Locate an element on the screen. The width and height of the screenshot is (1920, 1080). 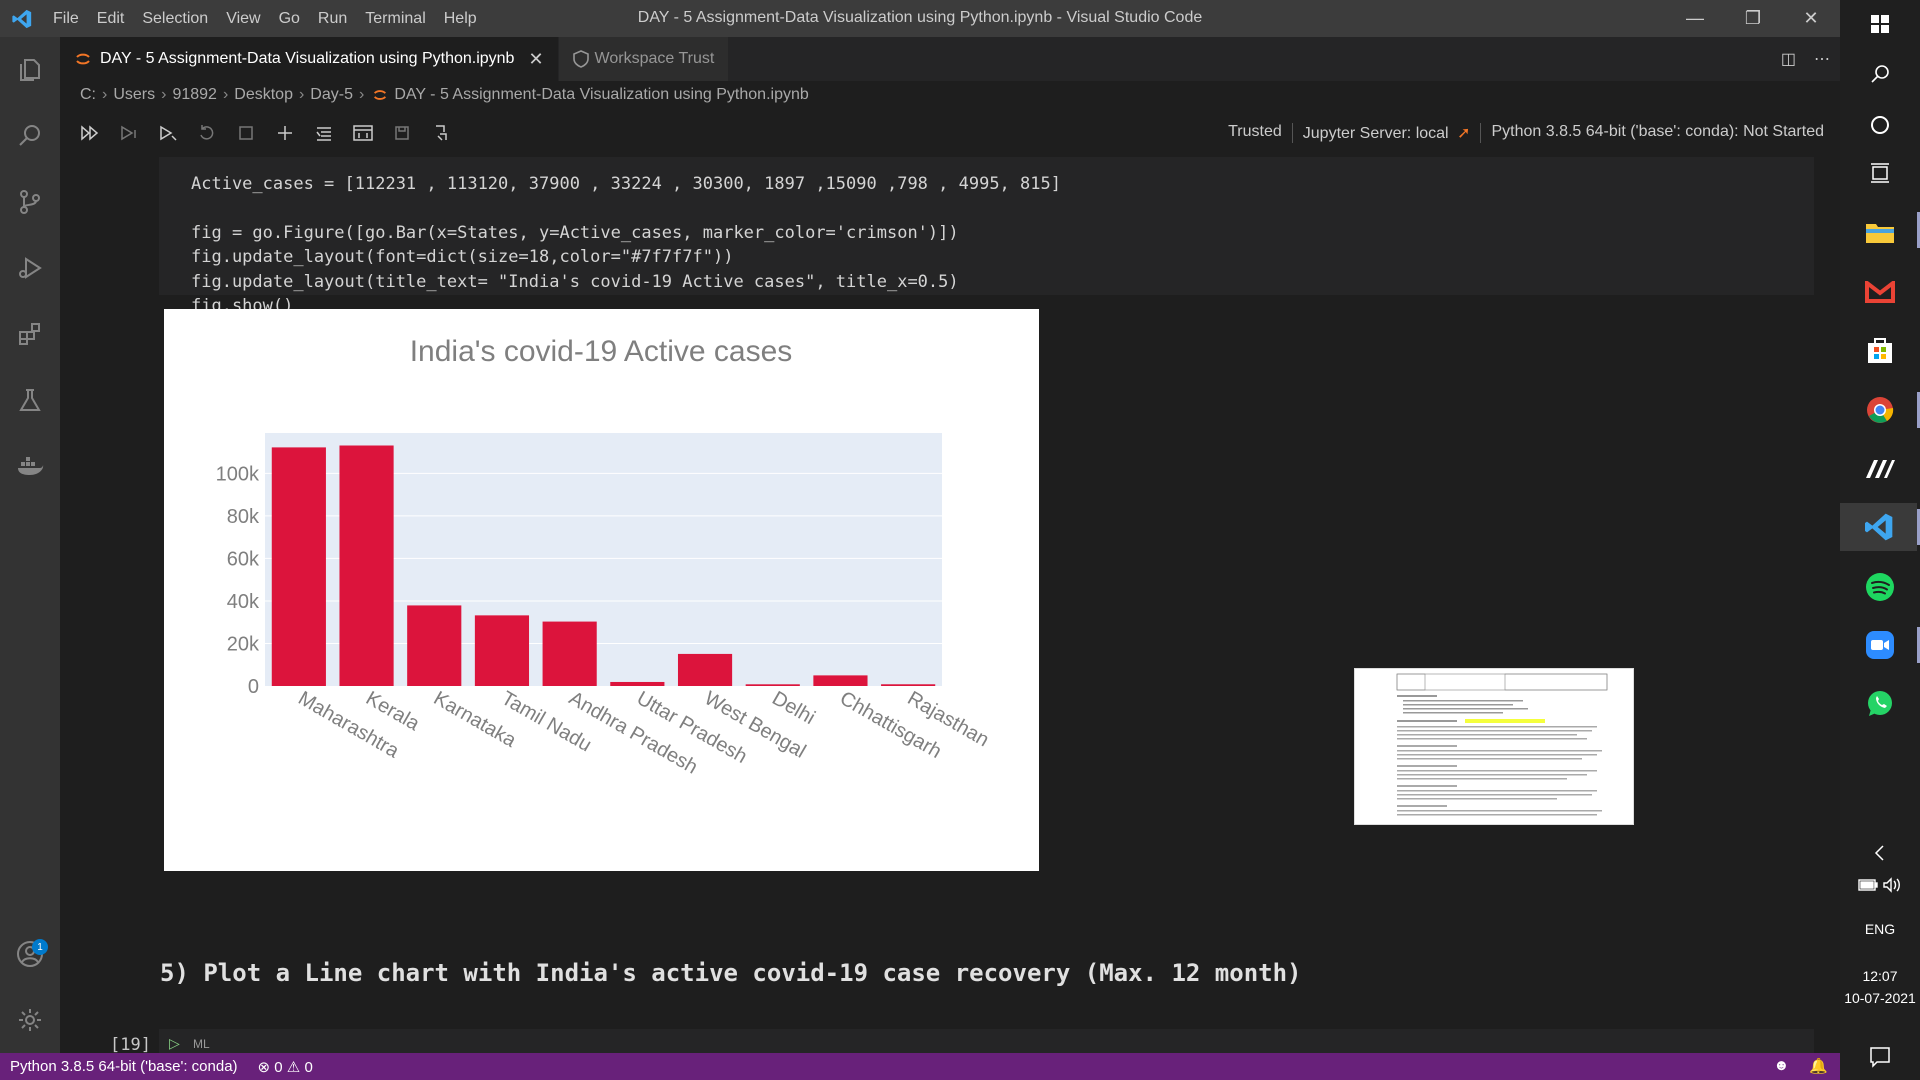
search-icon is located at coordinates (30, 136).